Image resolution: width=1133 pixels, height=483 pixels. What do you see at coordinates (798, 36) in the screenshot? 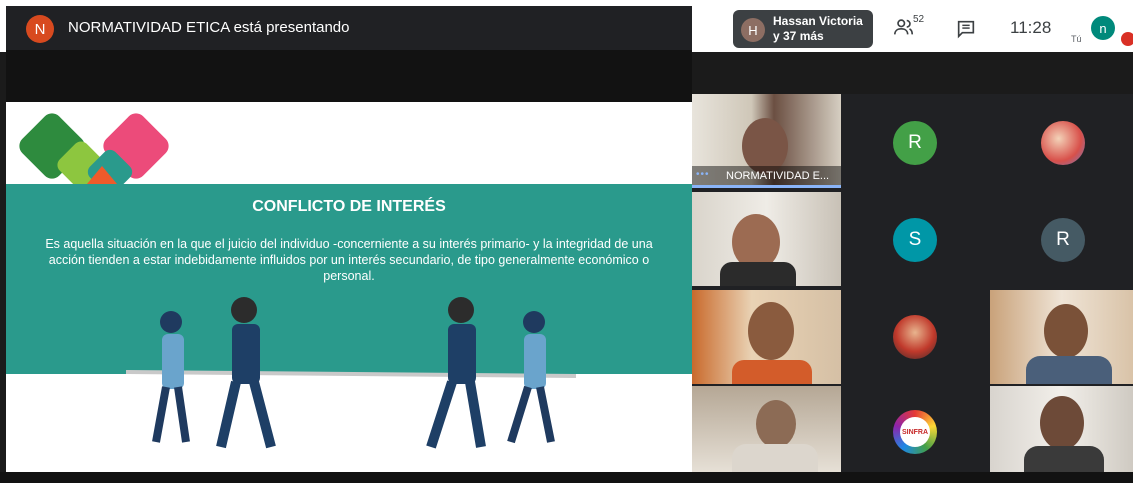
I see `participants-line2: y 37 más` at bounding box center [798, 36].